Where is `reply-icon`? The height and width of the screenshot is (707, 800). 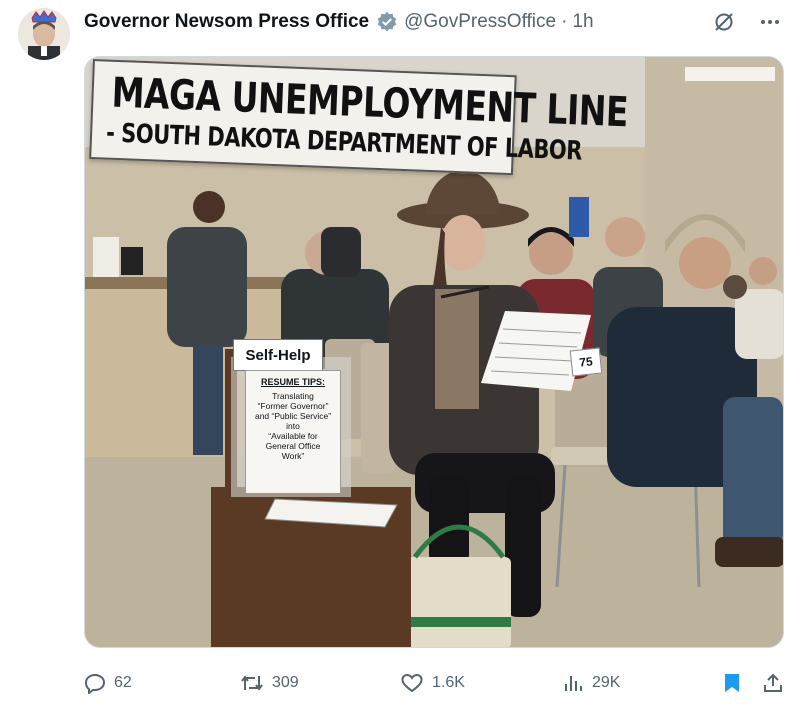
reply-icon is located at coordinates (95, 683).